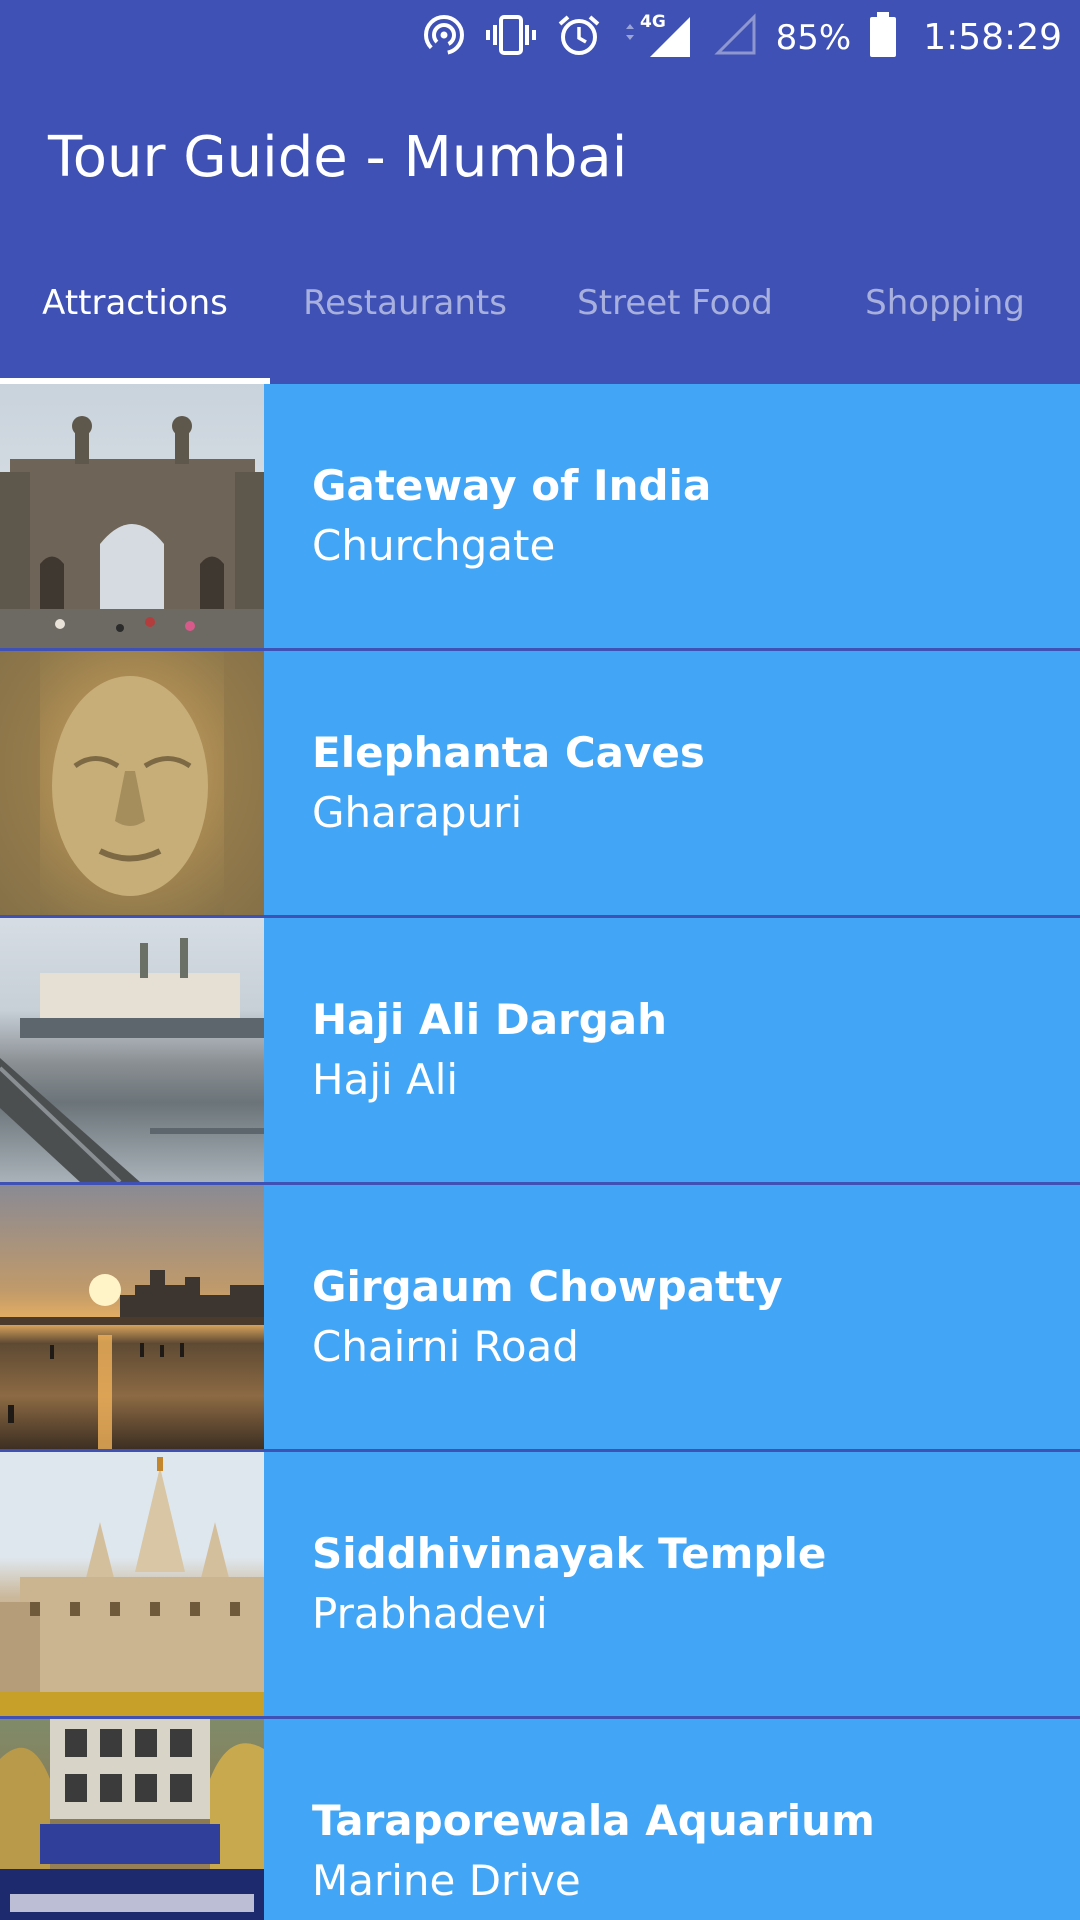 The height and width of the screenshot is (1920, 1080). Describe the element at coordinates (992, 37) in the screenshot. I see `clock: 1:58:29` at that location.